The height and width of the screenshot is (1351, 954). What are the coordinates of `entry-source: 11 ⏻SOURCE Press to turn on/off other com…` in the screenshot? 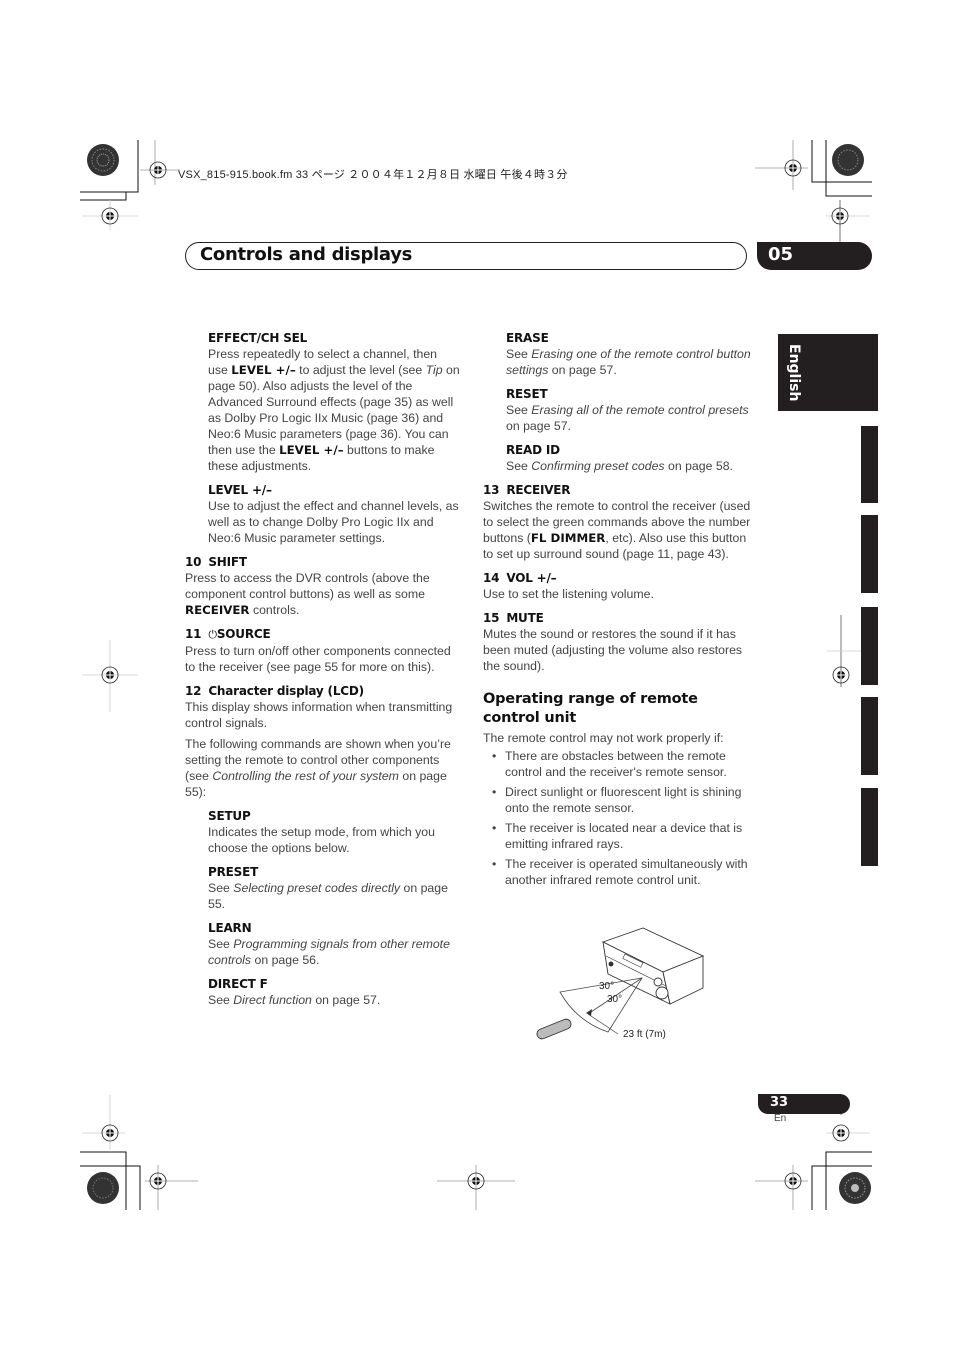 It's located at (322, 650).